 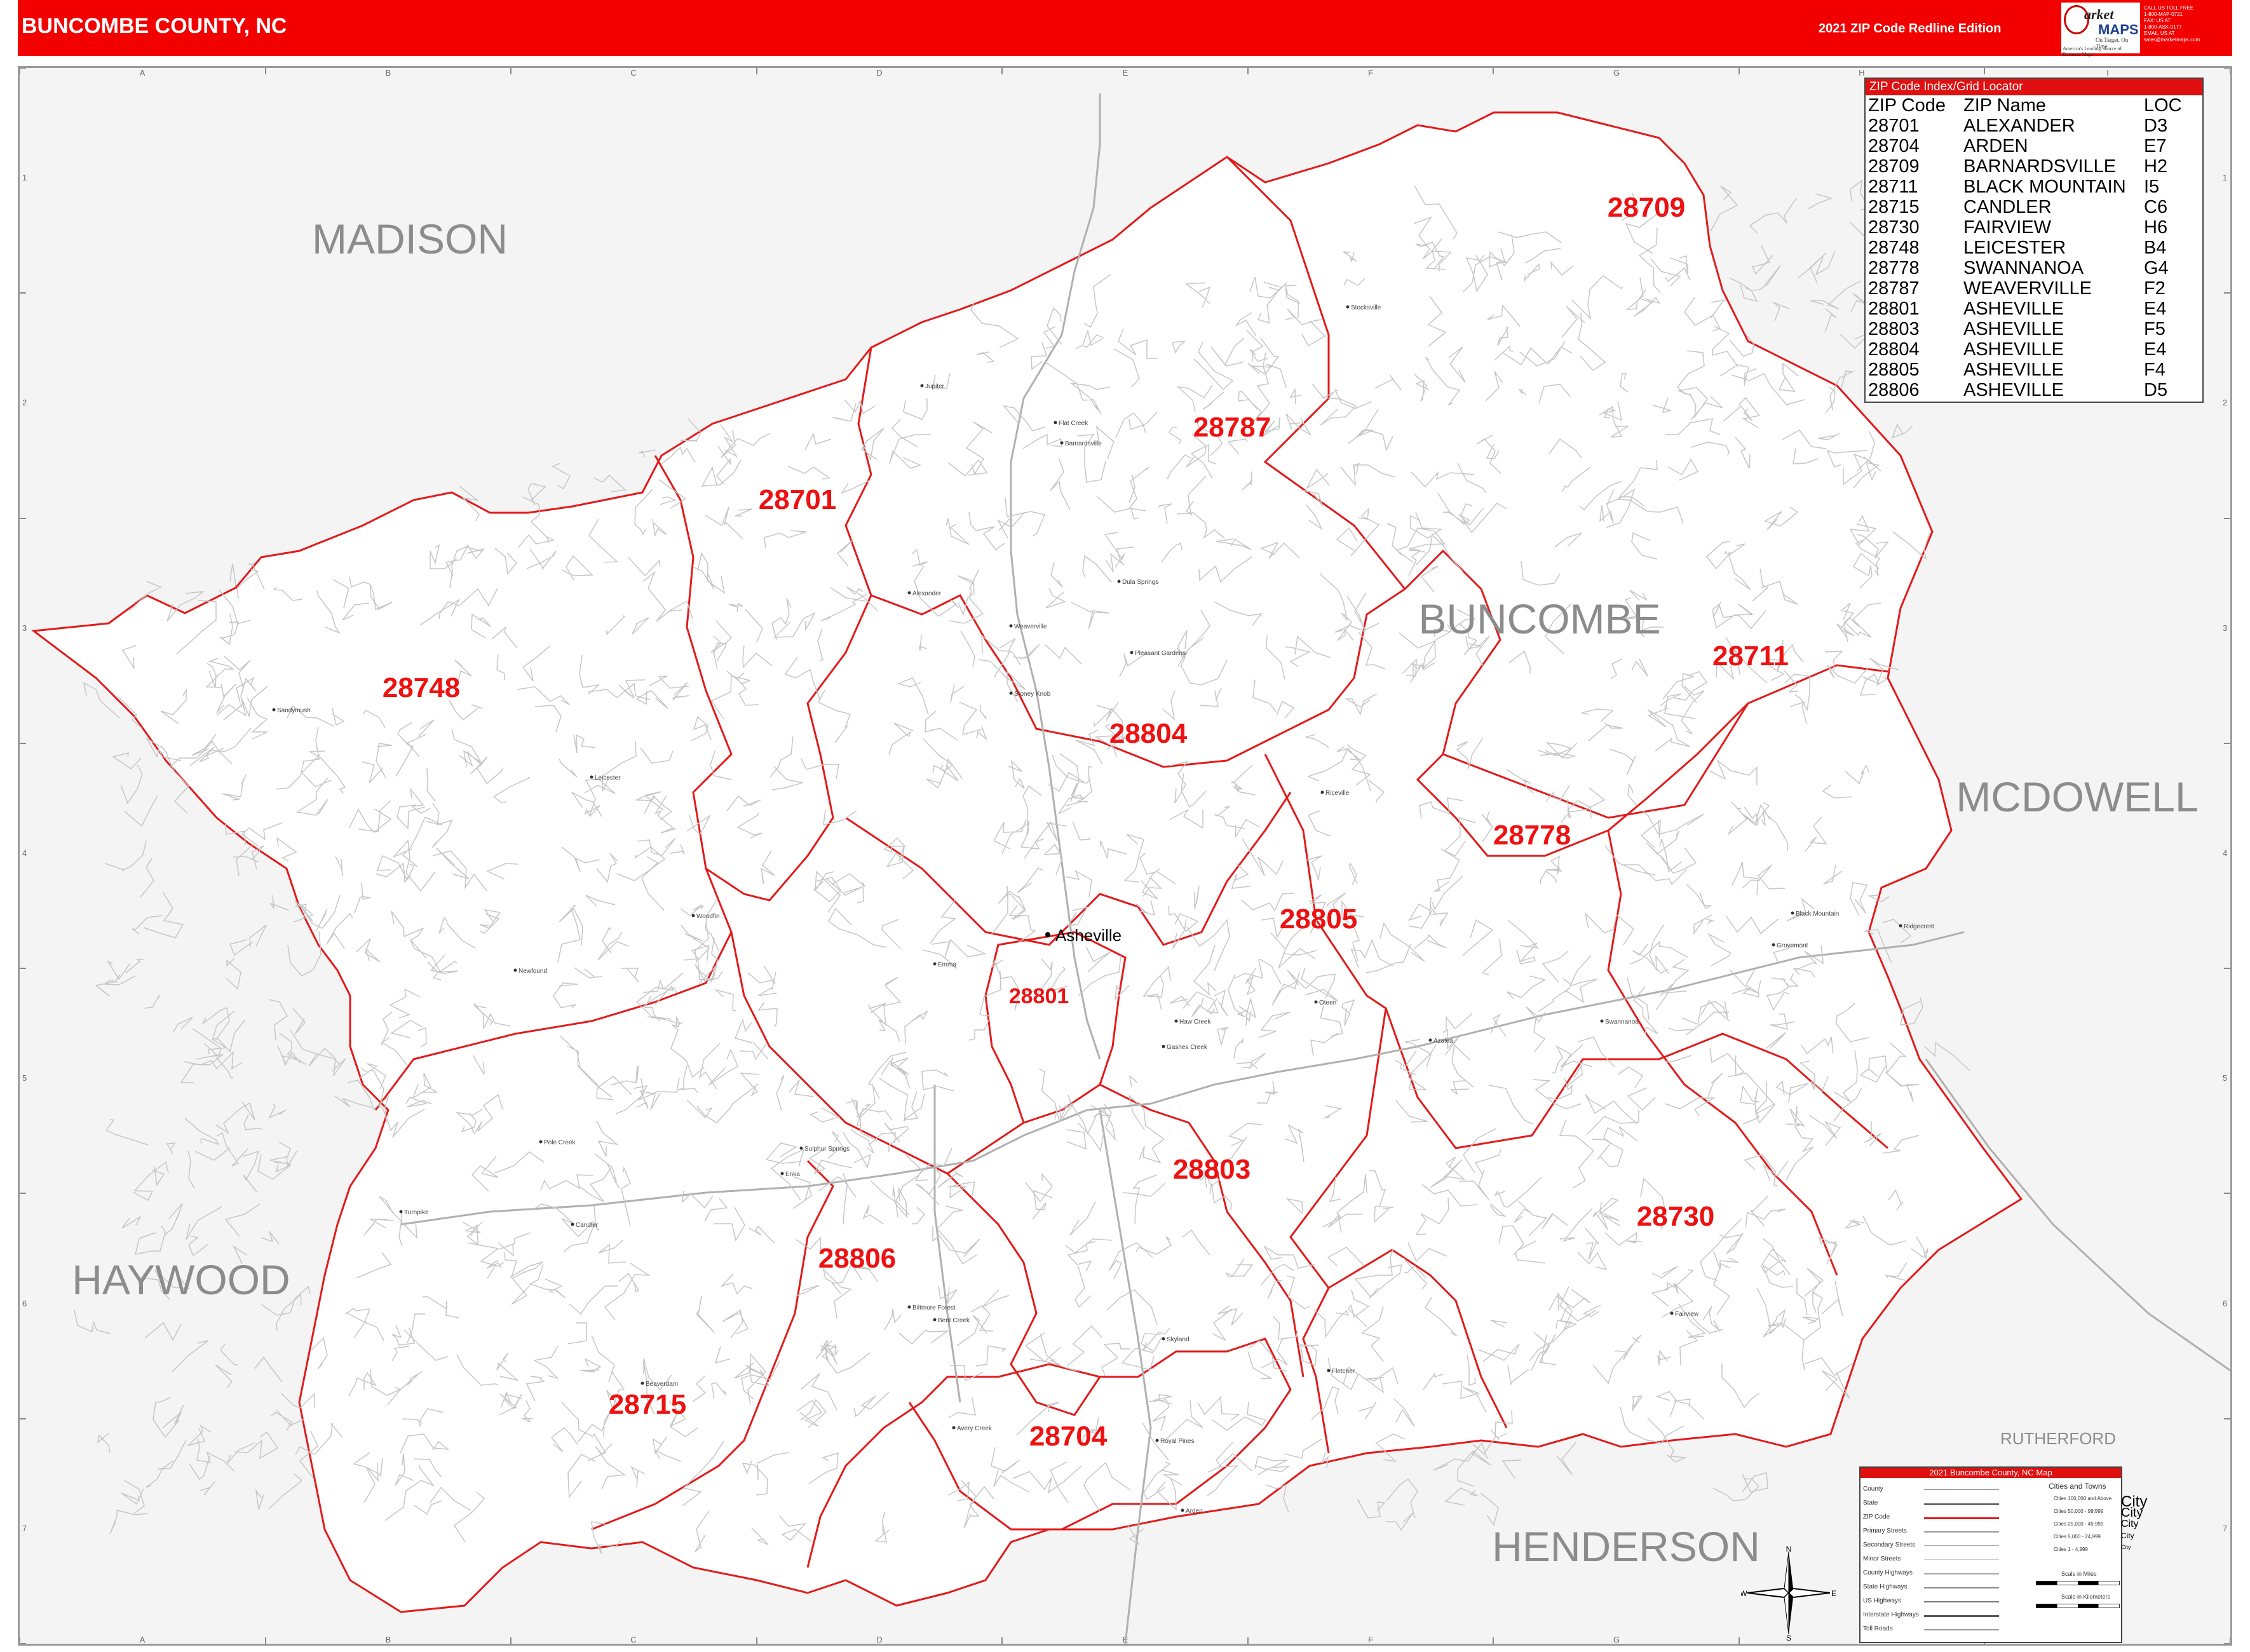 I want to click on town-label: Woodfin, so click(x=708, y=917).